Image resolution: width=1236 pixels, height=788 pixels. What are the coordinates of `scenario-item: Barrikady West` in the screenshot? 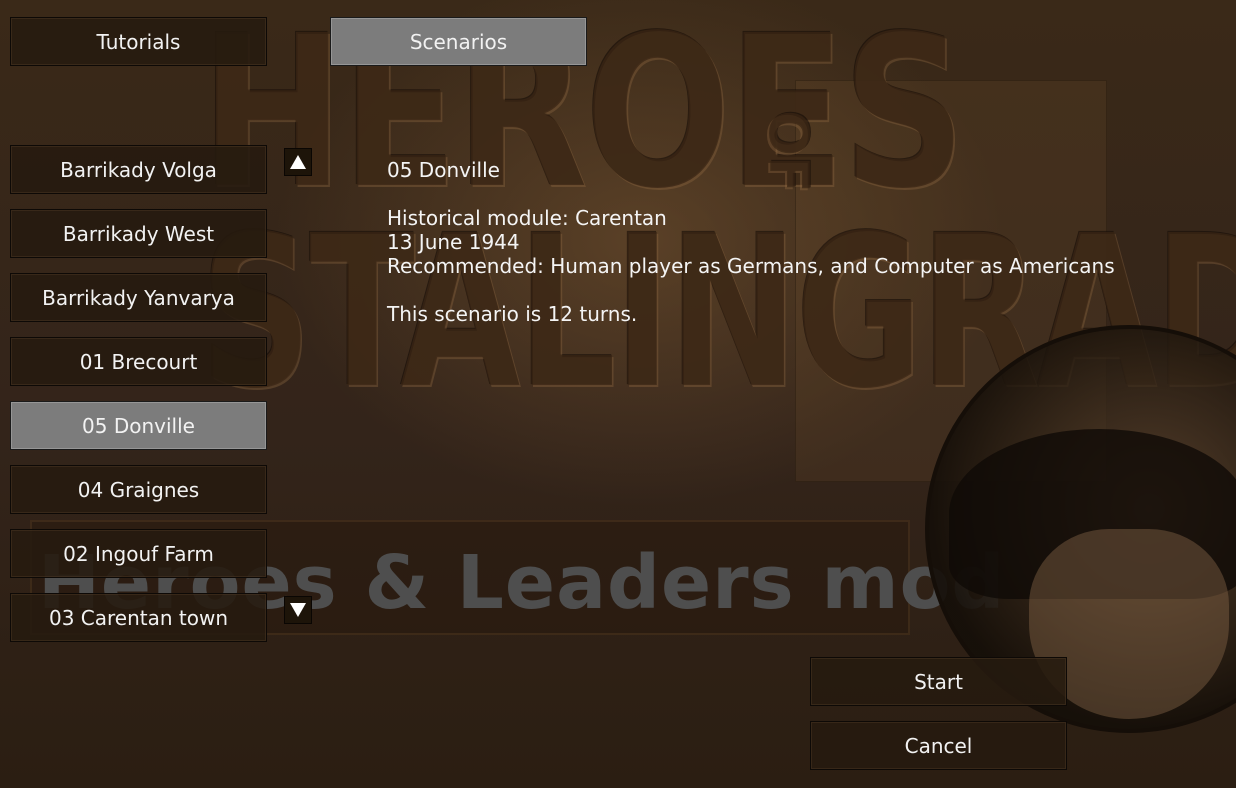 It's located at (138, 233).